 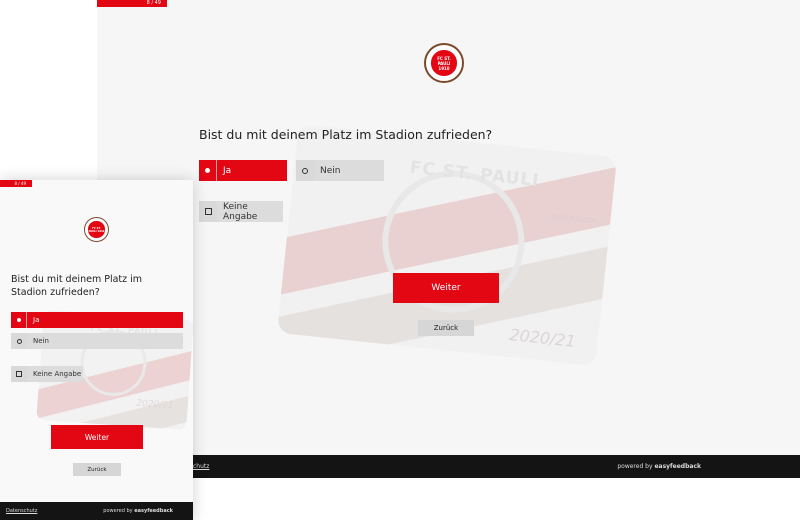 What do you see at coordinates (542, 338) in the screenshot?
I see `card-season-text: 2020/21` at bounding box center [542, 338].